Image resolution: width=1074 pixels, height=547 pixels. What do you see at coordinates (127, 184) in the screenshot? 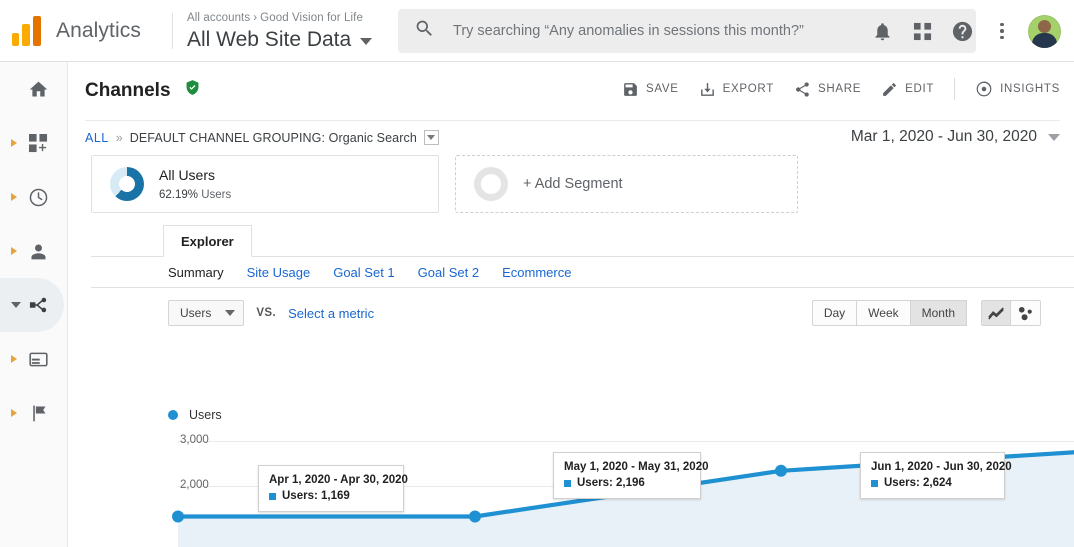
I see `segment-donut-icon` at bounding box center [127, 184].